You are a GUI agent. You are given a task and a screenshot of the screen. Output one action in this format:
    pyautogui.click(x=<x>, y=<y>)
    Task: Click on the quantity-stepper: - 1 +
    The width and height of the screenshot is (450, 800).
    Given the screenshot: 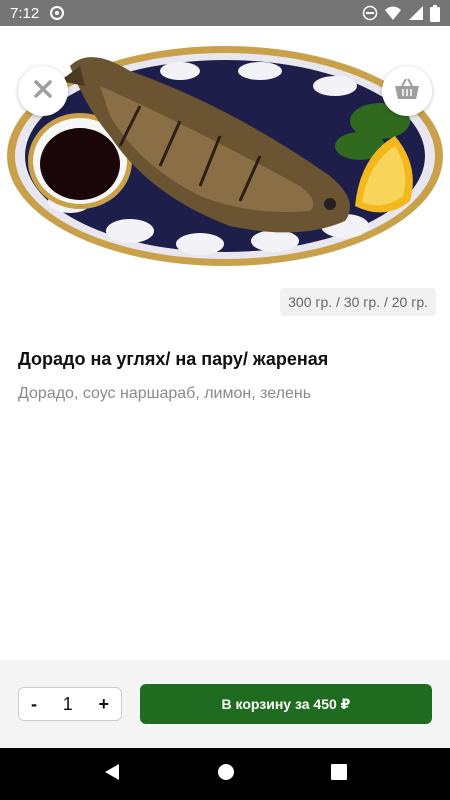 What is the action you would take?
    pyautogui.click(x=70, y=704)
    